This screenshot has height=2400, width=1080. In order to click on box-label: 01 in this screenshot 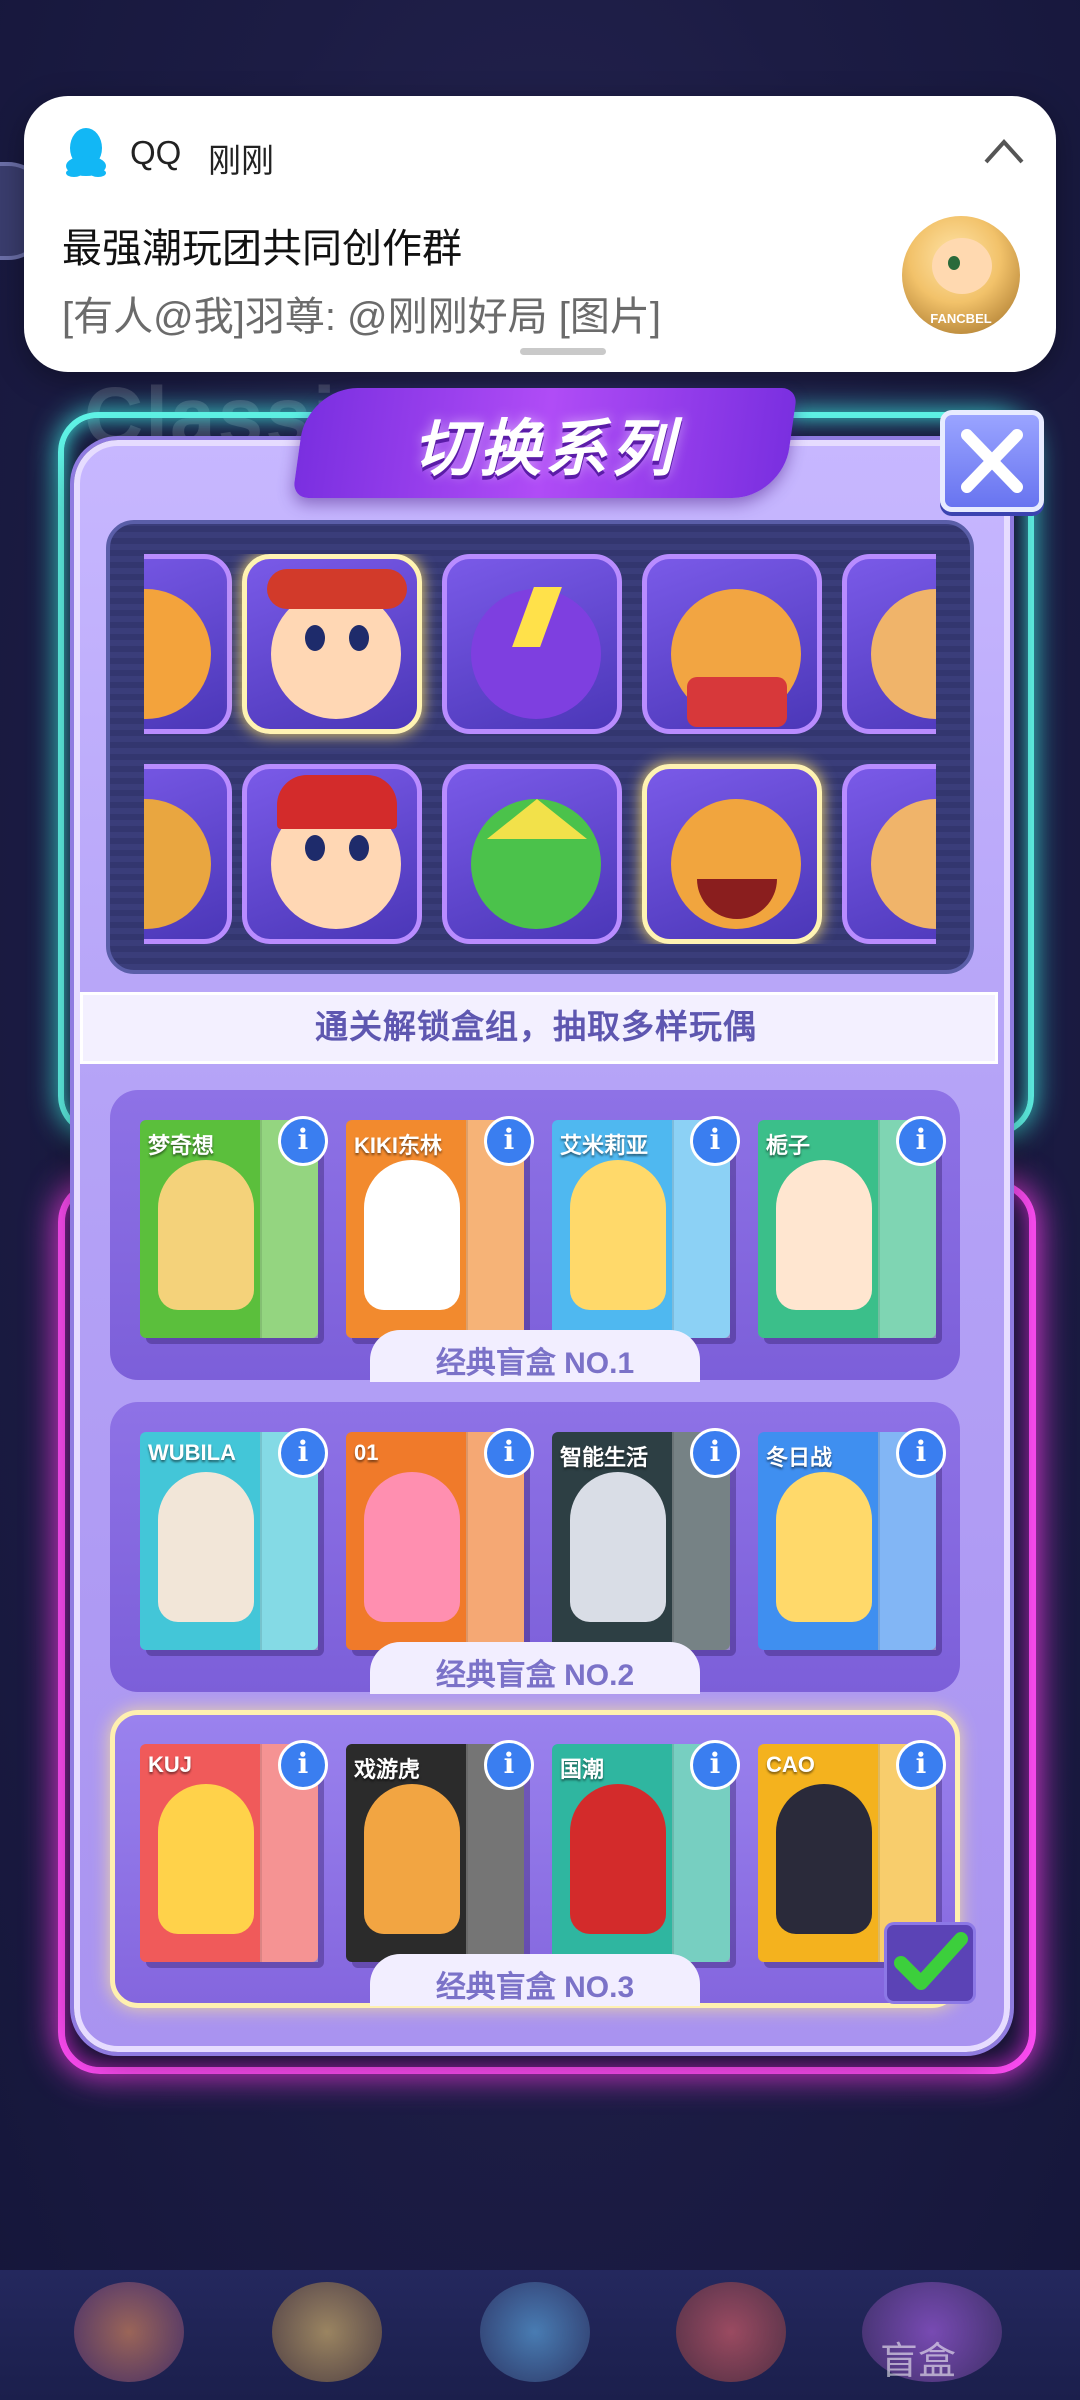, I will do `click(366, 1452)`.